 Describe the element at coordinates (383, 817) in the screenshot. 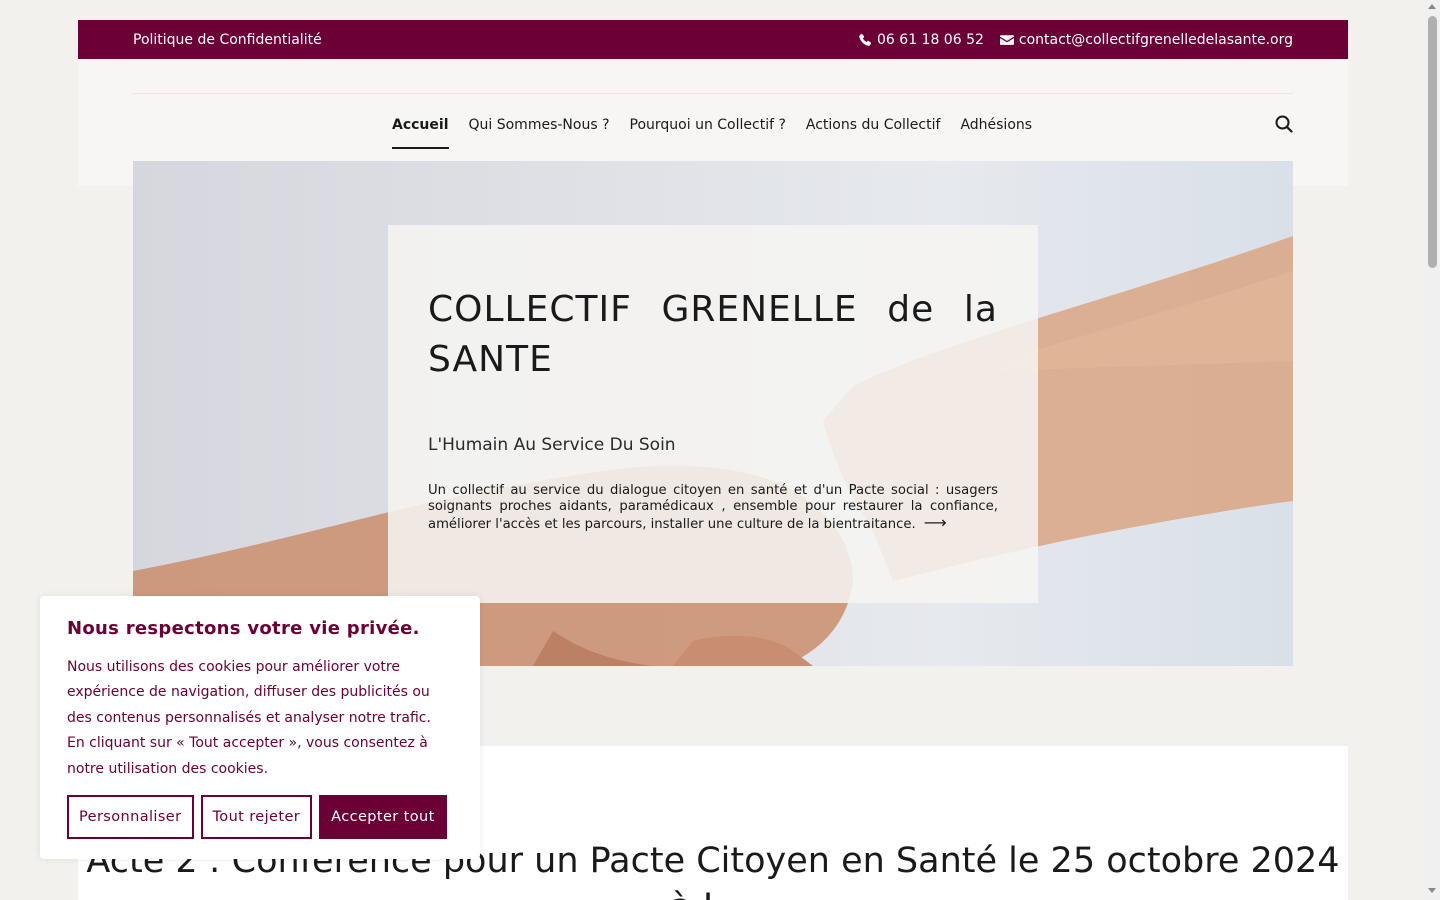

I see `accept-all-button: Accepter tout` at that location.